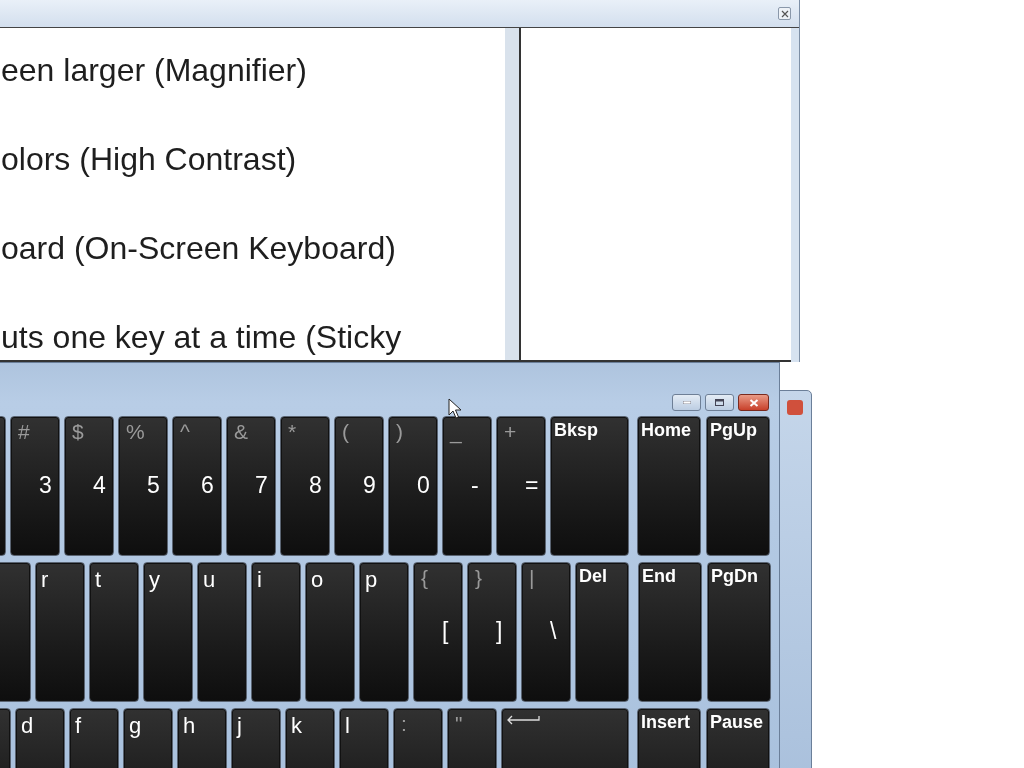  Describe the element at coordinates (418, 738) in the screenshot. I see `key: :` at that location.